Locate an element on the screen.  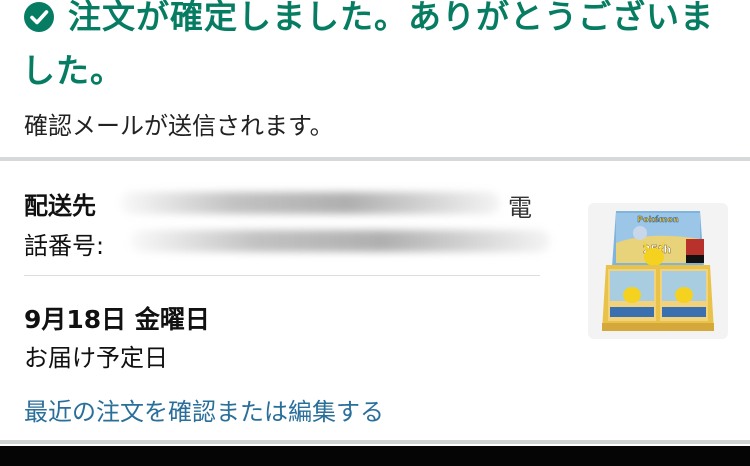
redacted-address is located at coordinates (310, 203).